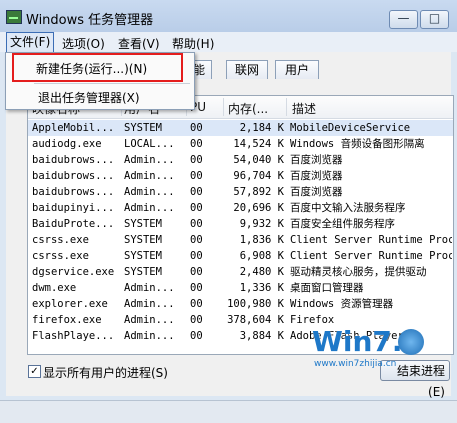 The width and height of the screenshot is (457, 423). What do you see at coordinates (228, 16) in the screenshot?
I see `title-bar: Windows 任务管理器 — □` at bounding box center [228, 16].